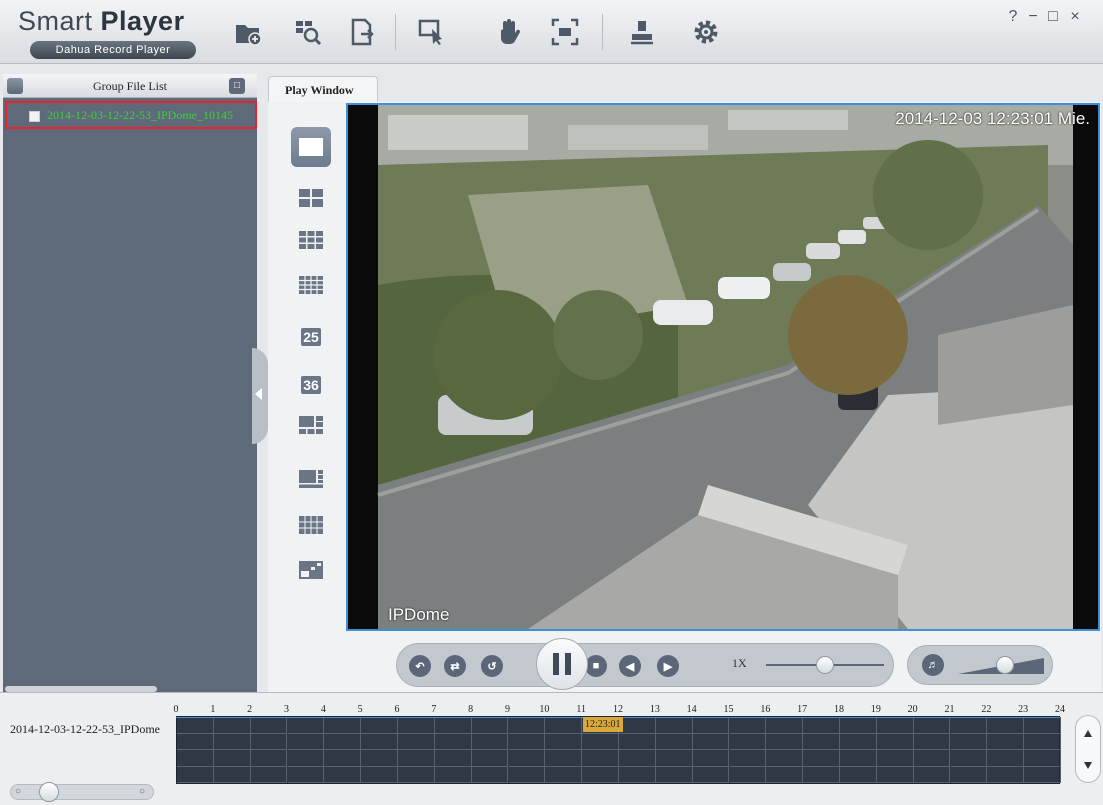 The width and height of the screenshot is (1103, 805). I want to click on select-region-icon, so click(432, 32).